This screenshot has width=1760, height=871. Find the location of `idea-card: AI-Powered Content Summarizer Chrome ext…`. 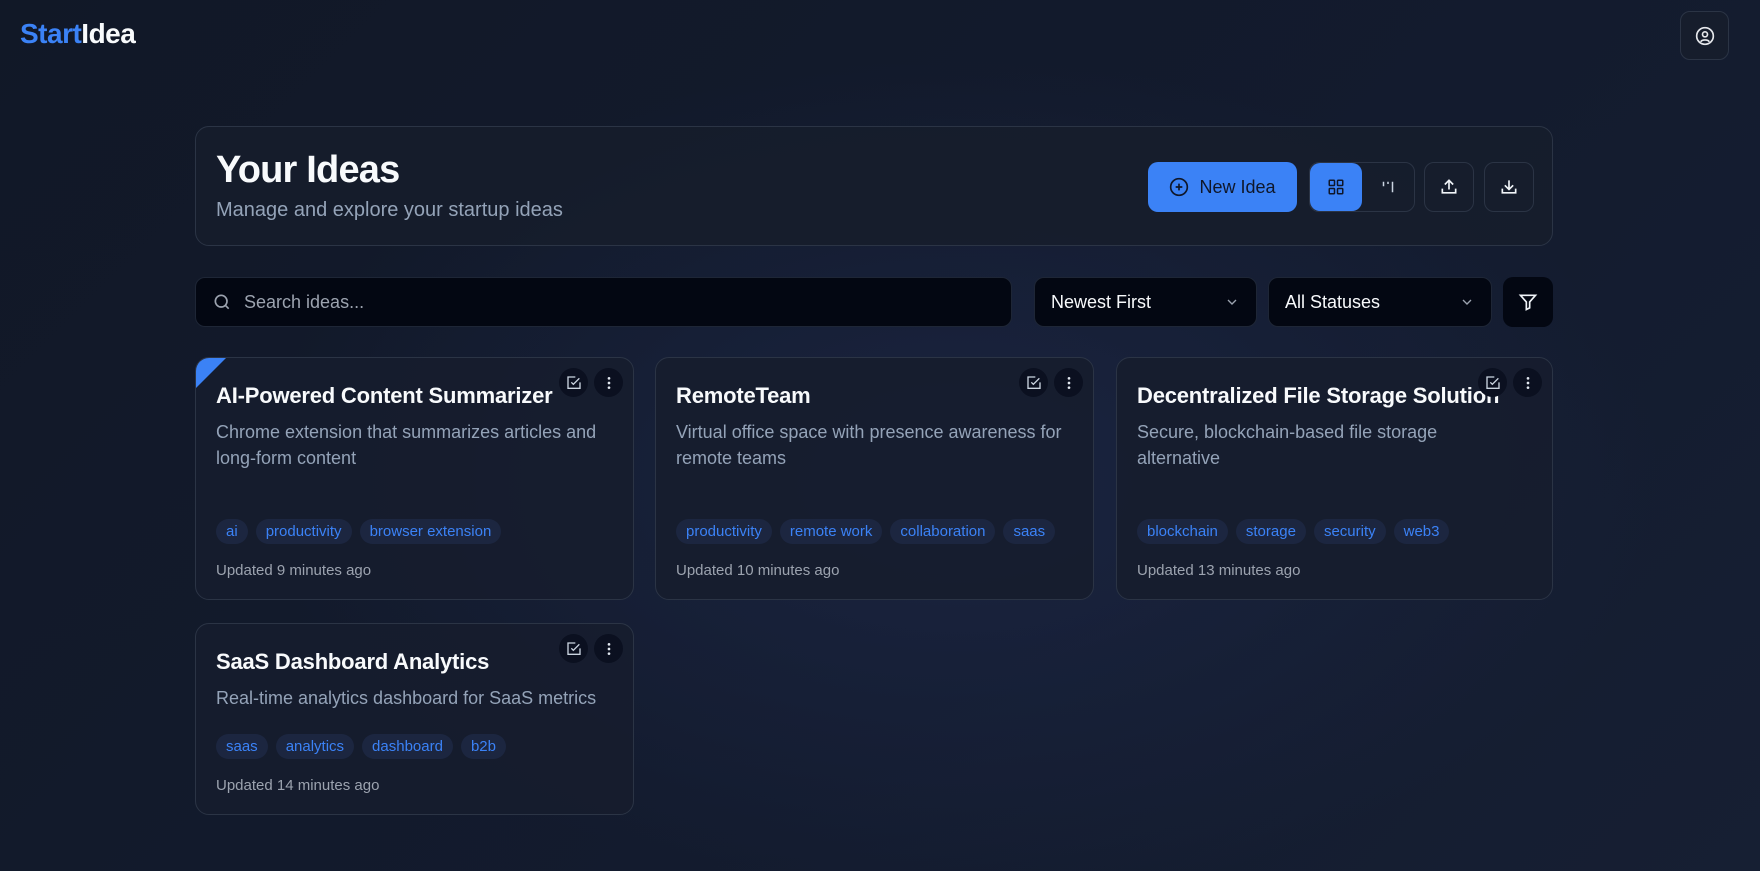

idea-card: AI-Powered Content Summarizer Chrome ext… is located at coordinates (414, 478).